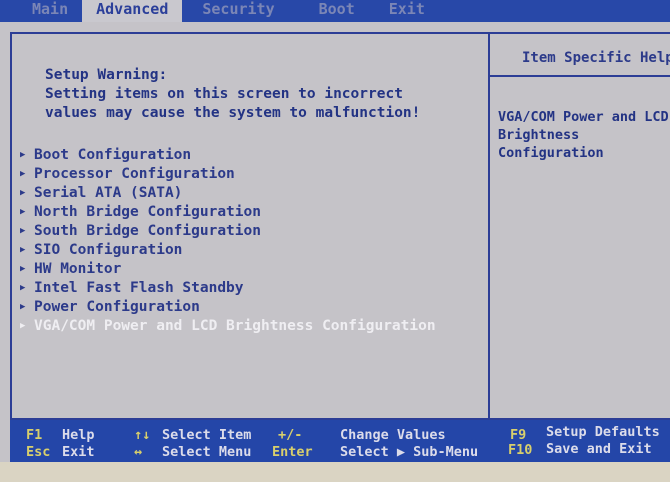 The height and width of the screenshot is (482, 670). Describe the element at coordinates (580, 76) in the screenshot. I see `help-title-divider` at that location.